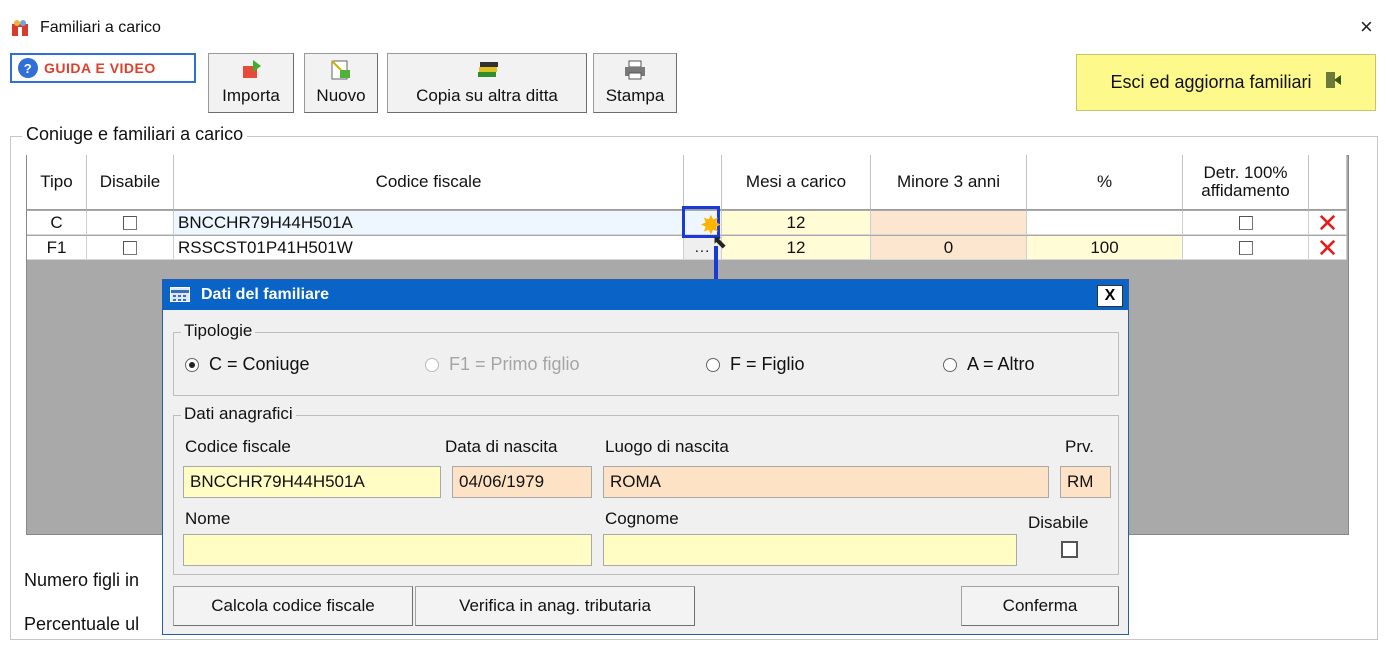 The image size is (1387, 650). Describe the element at coordinates (429, 223) in the screenshot. I see `row1-codice-fiscale: BNCCHR79H44H501A` at that location.